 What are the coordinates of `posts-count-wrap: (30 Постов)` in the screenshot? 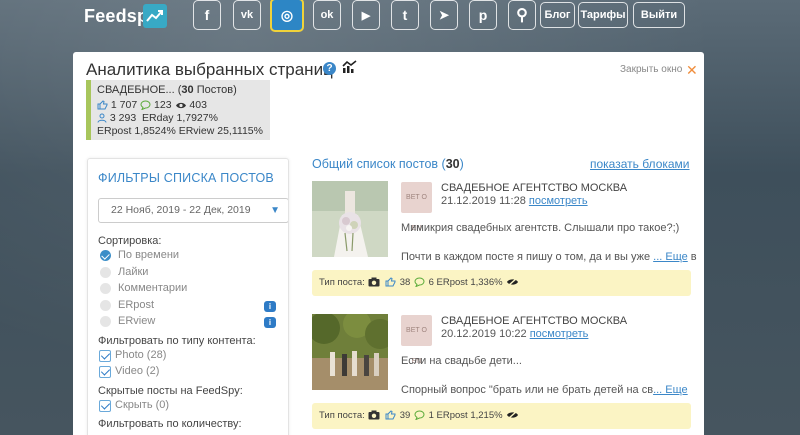 It's located at (207, 90).